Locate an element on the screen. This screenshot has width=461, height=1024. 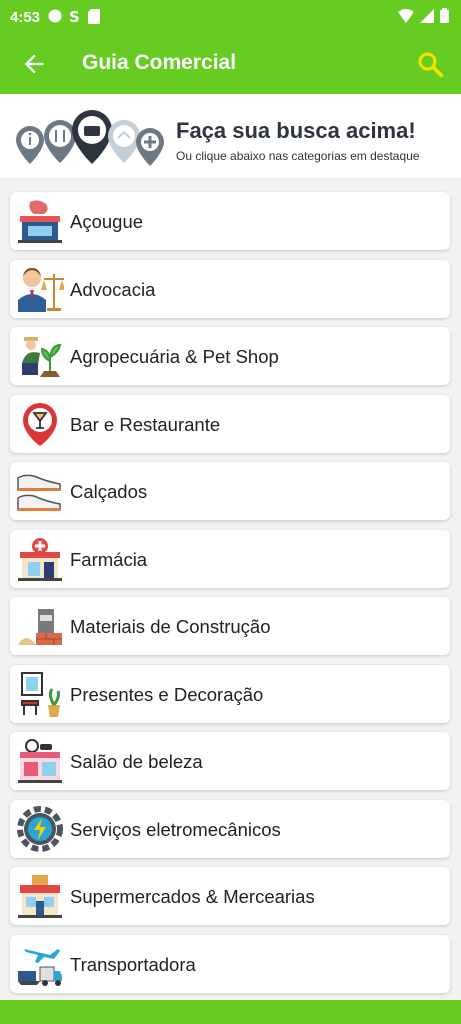
supermarket-icon is located at coordinates (40, 896).